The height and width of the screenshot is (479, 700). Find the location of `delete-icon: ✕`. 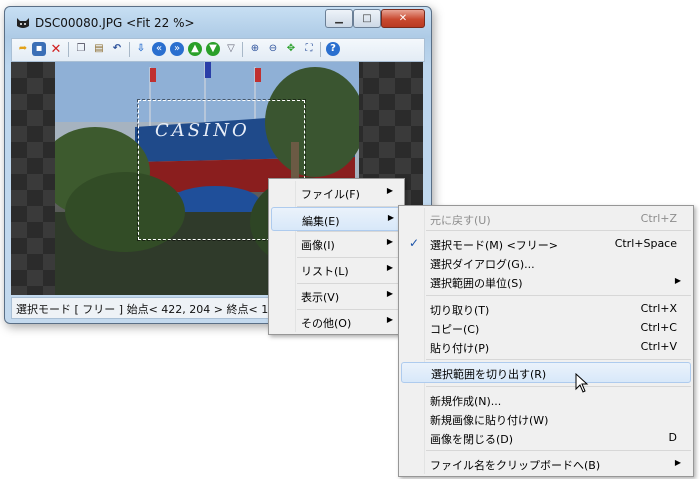

delete-icon: ✕ is located at coordinates (56, 49).